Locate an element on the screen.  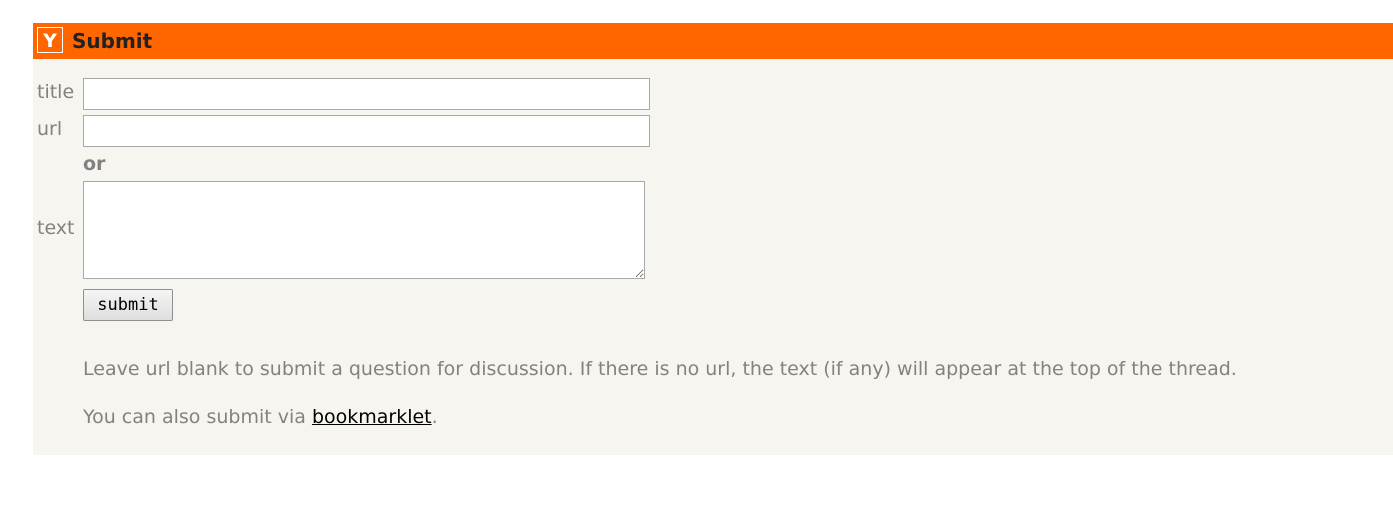
bookmarklet-note: You can also submit via bookmarklet. is located at coordinates (260, 417).